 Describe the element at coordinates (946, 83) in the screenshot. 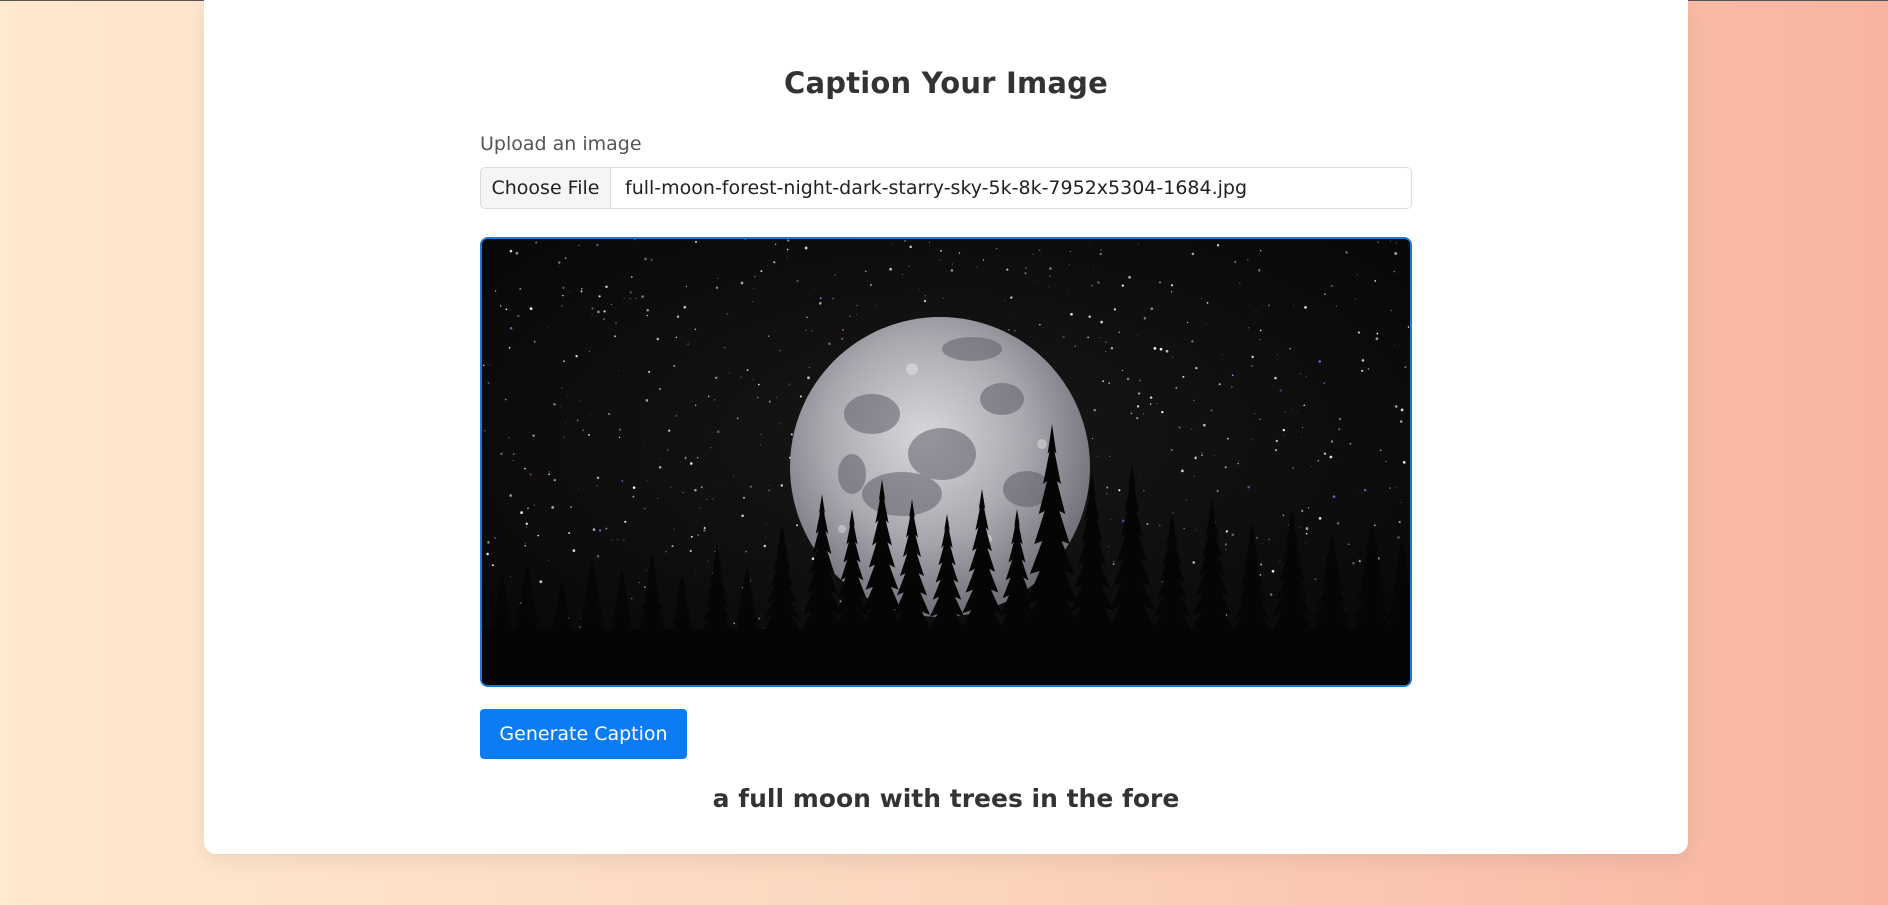

I see `page-title: Caption Your Image` at that location.